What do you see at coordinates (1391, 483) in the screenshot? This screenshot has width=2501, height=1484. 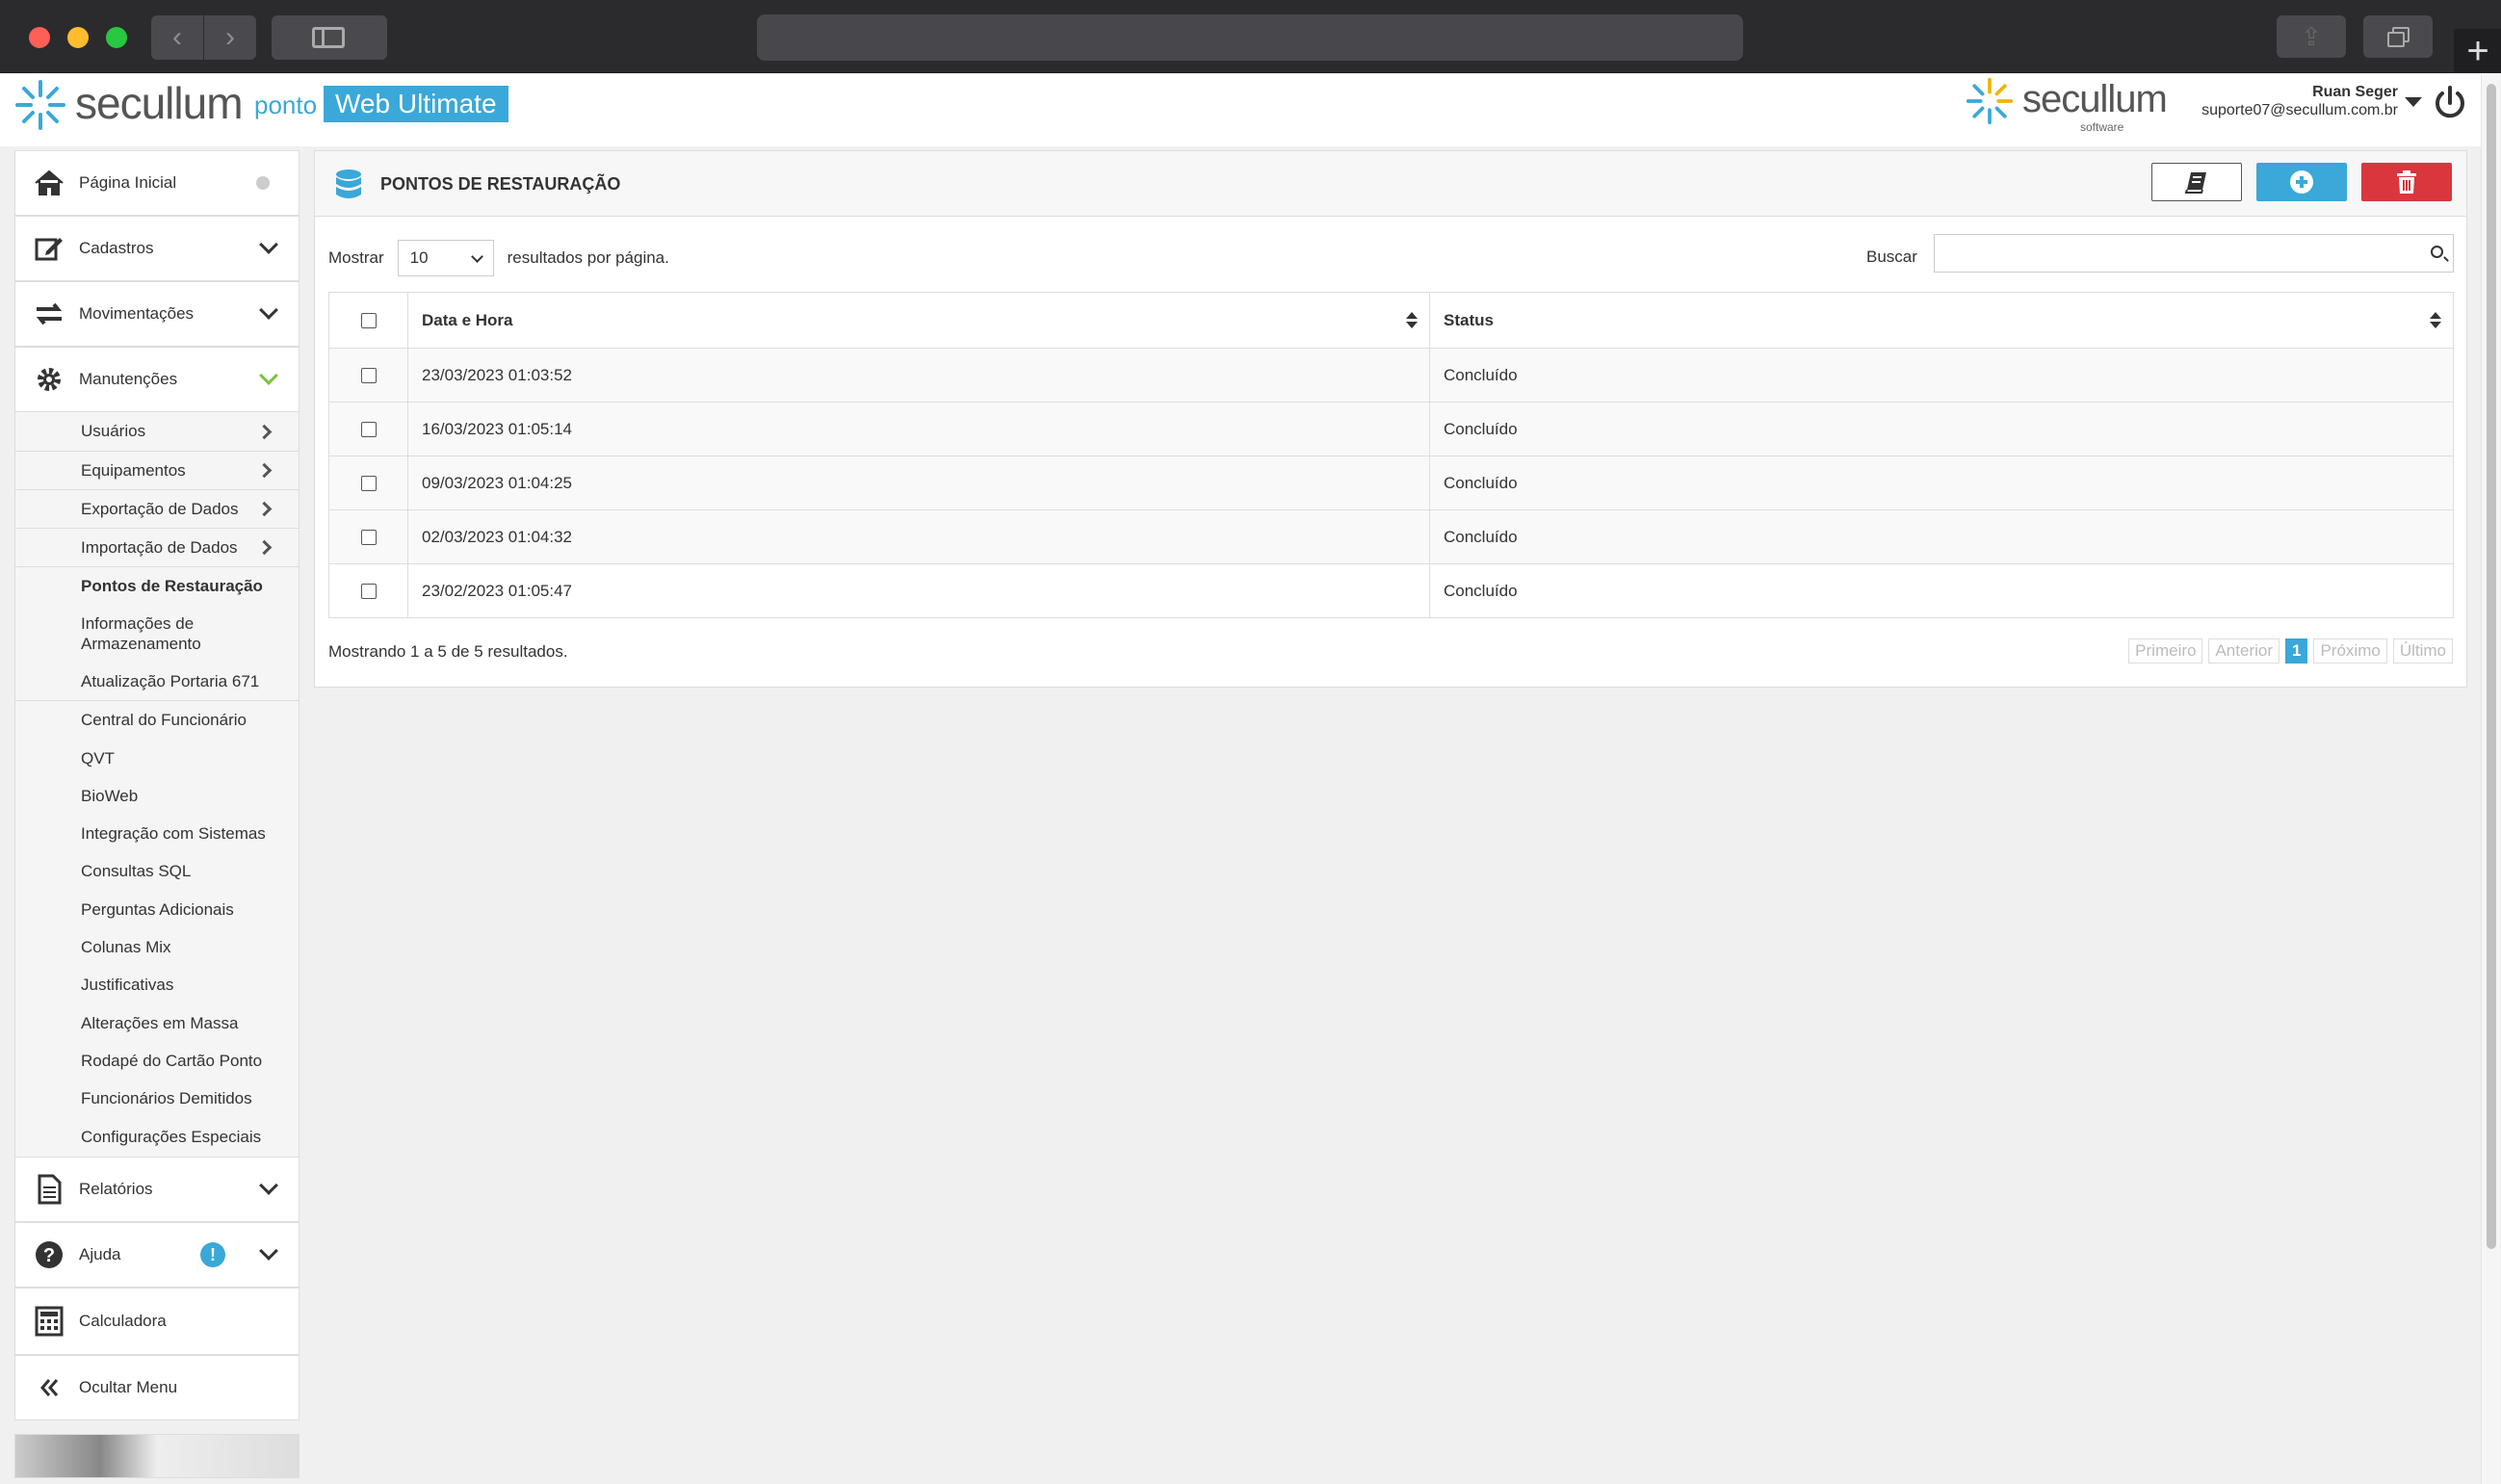 I see `table-row: 09/03/2023 01:04:25 Concluído` at bounding box center [1391, 483].